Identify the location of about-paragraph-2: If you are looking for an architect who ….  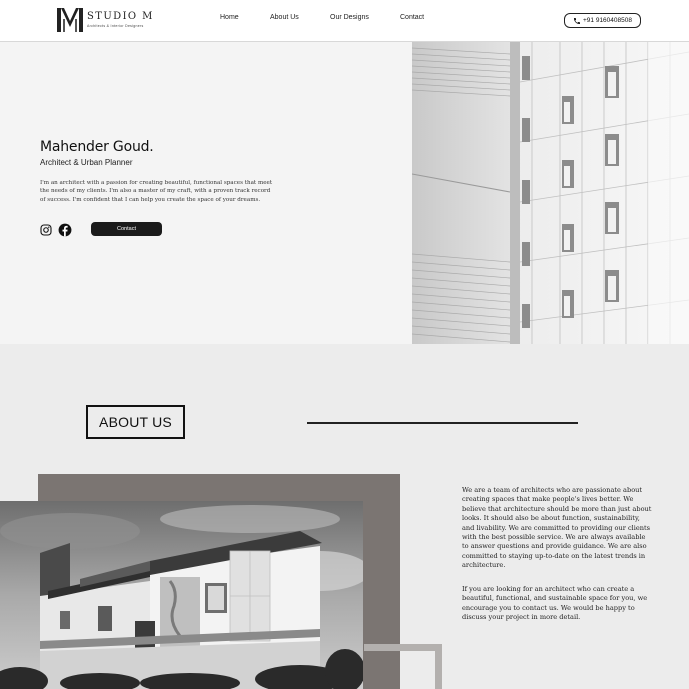
(555, 603).